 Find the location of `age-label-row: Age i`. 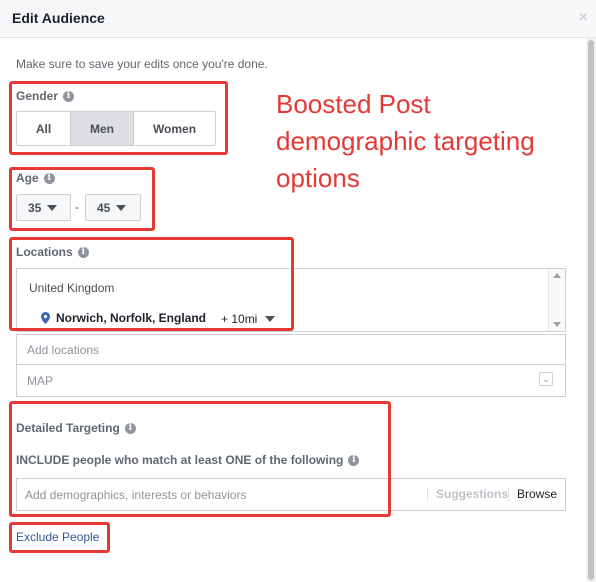

age-label-row: Age i is located at coordinates (35, 178).